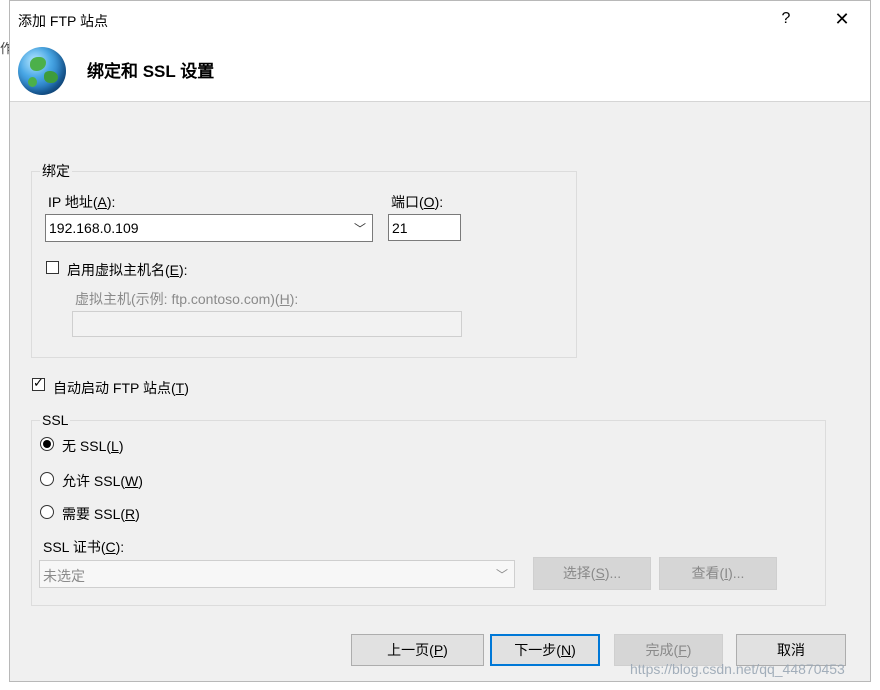  Describe the element at coordinates (277, 574) in the screenshot. I see `ssl-certificate-select: 未选定 ﹀` at that location.